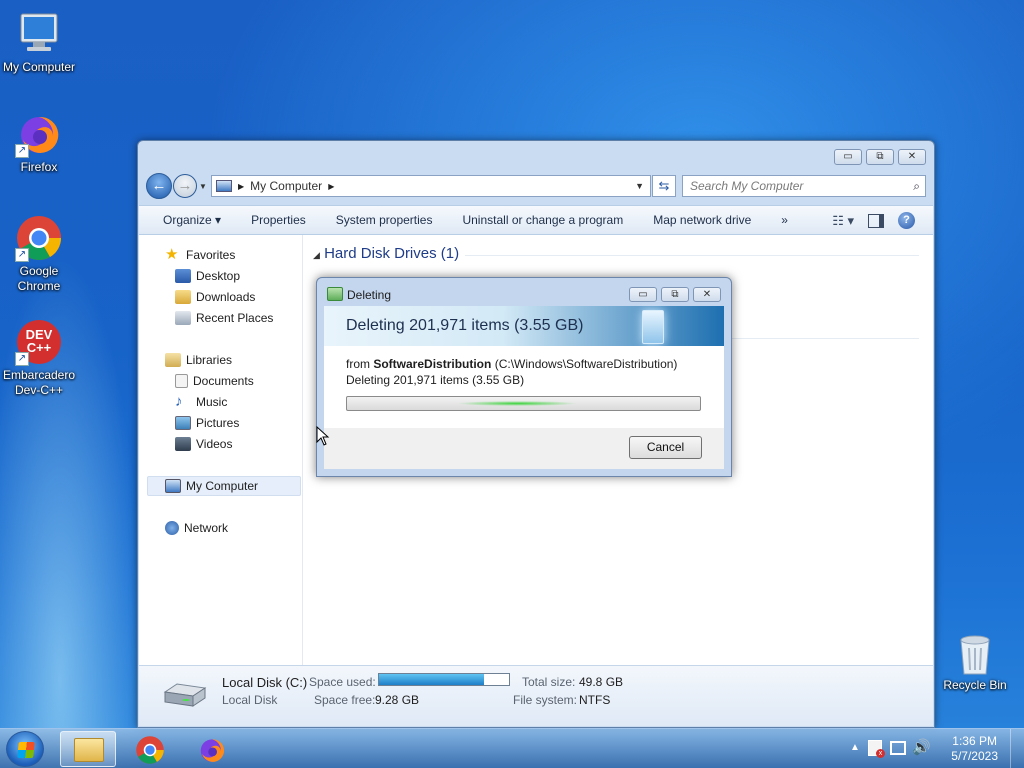  Describe the element at coordinates (265, 682) in the screenshot. I see `drive-name: Local Disk (C:)` at that location.